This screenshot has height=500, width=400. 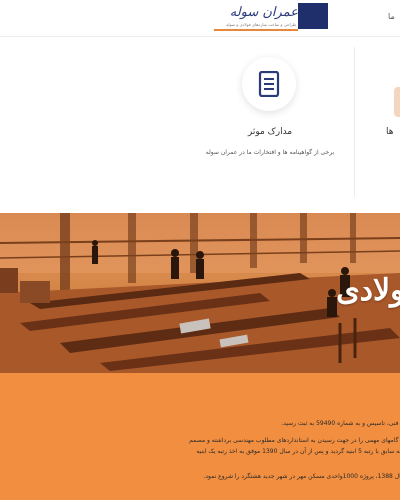 What do you see at coordinates (269, 84) in the screenshot?
I see `document-icon` at bounding box center [269, 84].